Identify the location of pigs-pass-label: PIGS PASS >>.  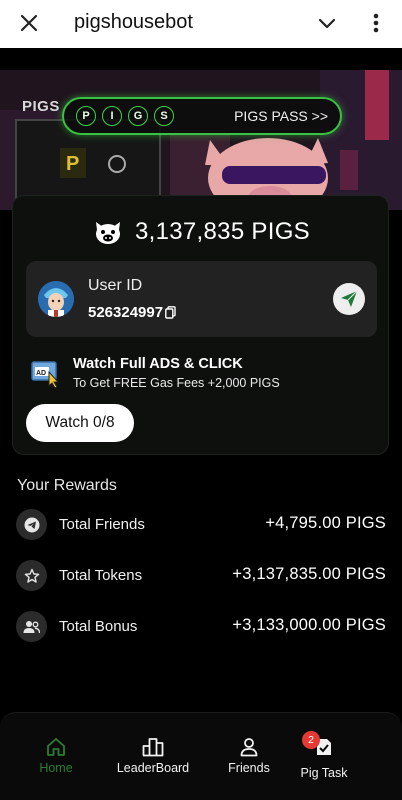
(281, 116).